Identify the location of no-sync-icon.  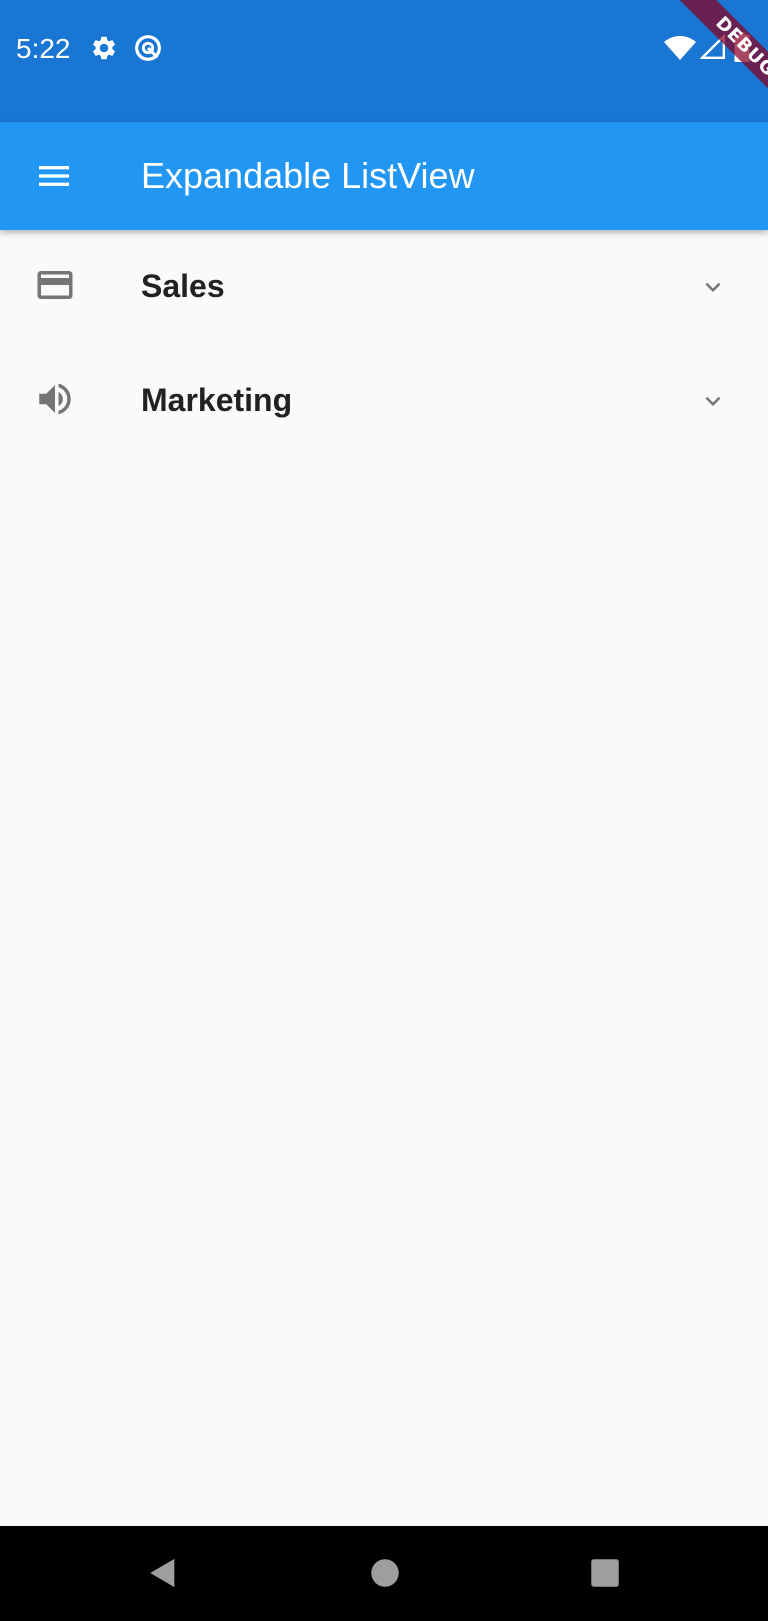
(148, 48).